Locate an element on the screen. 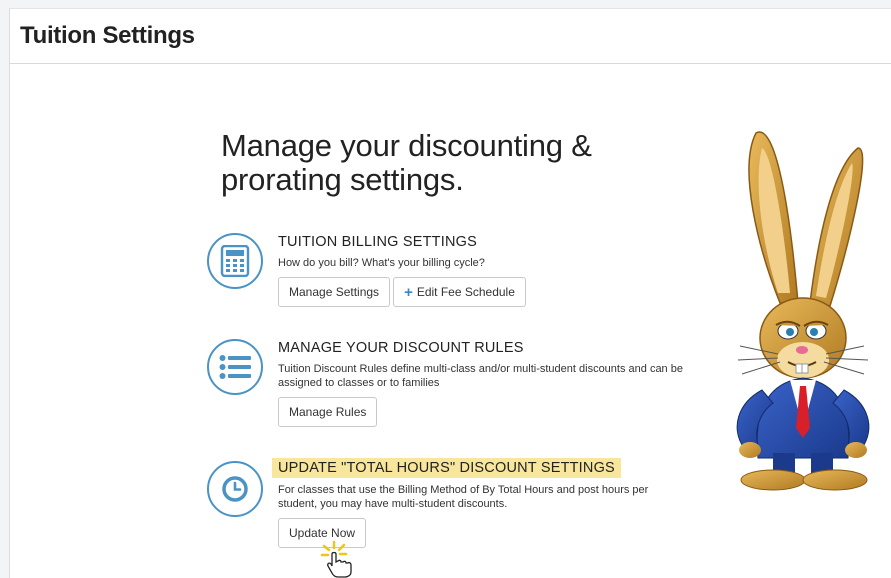 The height and width of the screenshot is (578, 891). rabbit-mascot is located at coordinates (803, 311).